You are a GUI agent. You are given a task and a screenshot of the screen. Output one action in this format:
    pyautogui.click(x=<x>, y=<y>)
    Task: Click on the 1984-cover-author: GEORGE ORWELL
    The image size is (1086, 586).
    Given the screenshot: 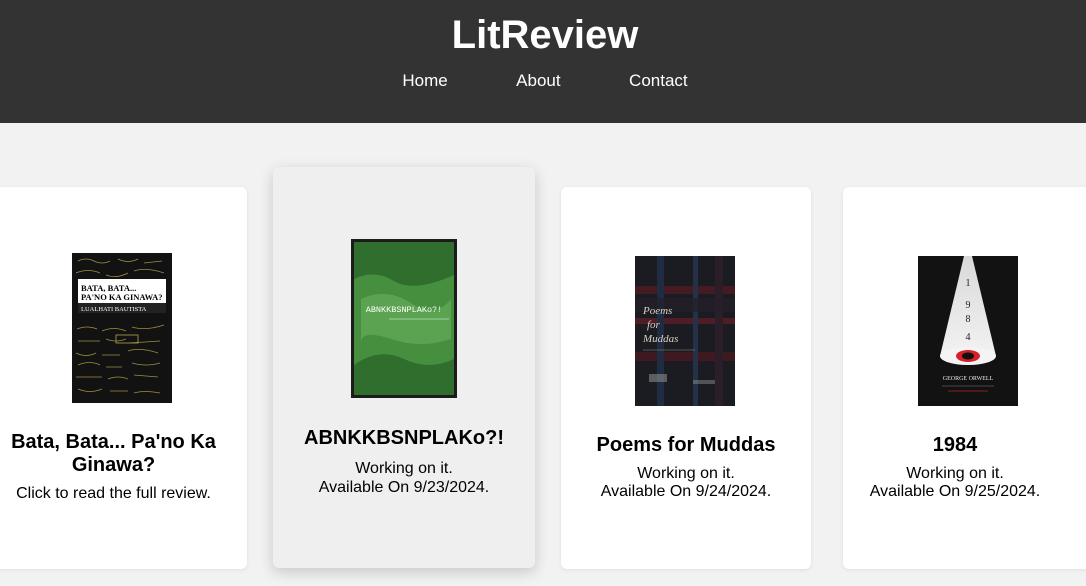 What is the action you would take?
    pyautogui.click(x=968, y=379)
    